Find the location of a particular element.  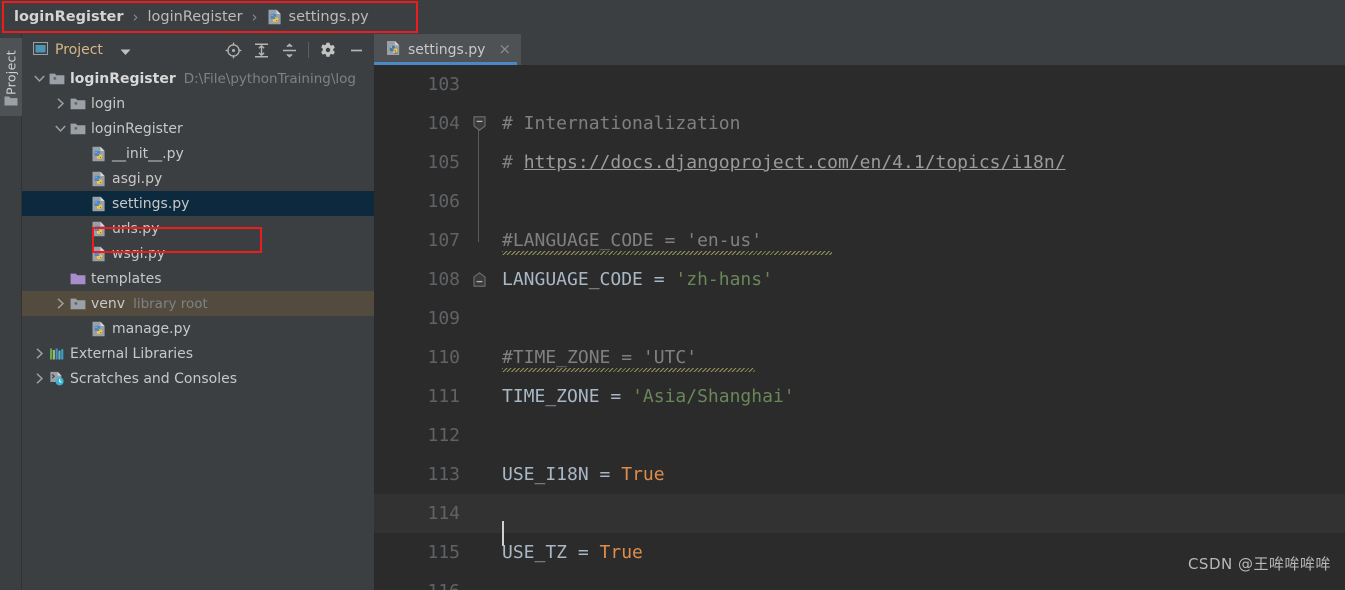

tree-row-label: urls.py is located at coordinates (136, 228).